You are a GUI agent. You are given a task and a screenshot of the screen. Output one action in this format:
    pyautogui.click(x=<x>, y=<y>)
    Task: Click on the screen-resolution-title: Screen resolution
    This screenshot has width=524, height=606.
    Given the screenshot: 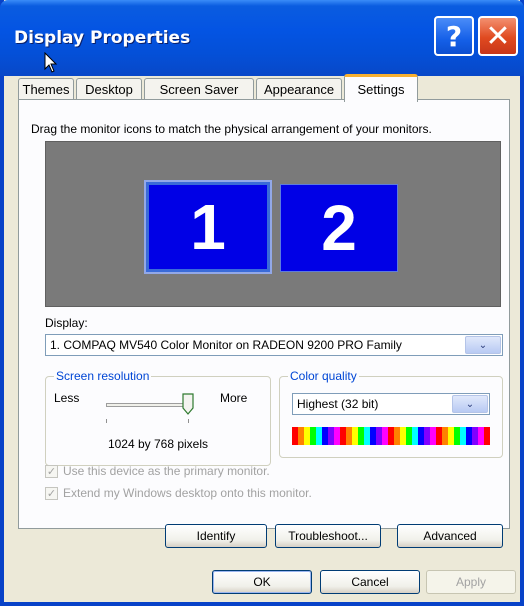 What is the action you would take?
    pyautogui.click(x=103, y=376)
    